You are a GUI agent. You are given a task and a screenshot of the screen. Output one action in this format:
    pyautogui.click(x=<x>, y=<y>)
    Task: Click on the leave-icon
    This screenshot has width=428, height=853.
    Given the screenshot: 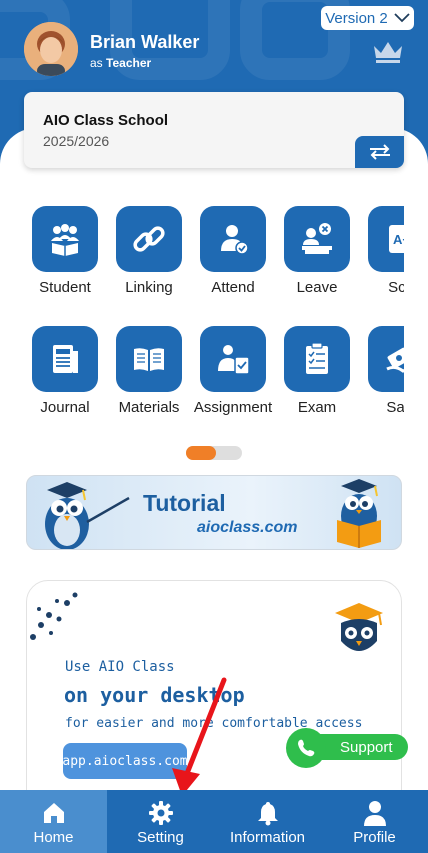 What is the action you would take?
    pyautogui.click(x=317, y=239)
    